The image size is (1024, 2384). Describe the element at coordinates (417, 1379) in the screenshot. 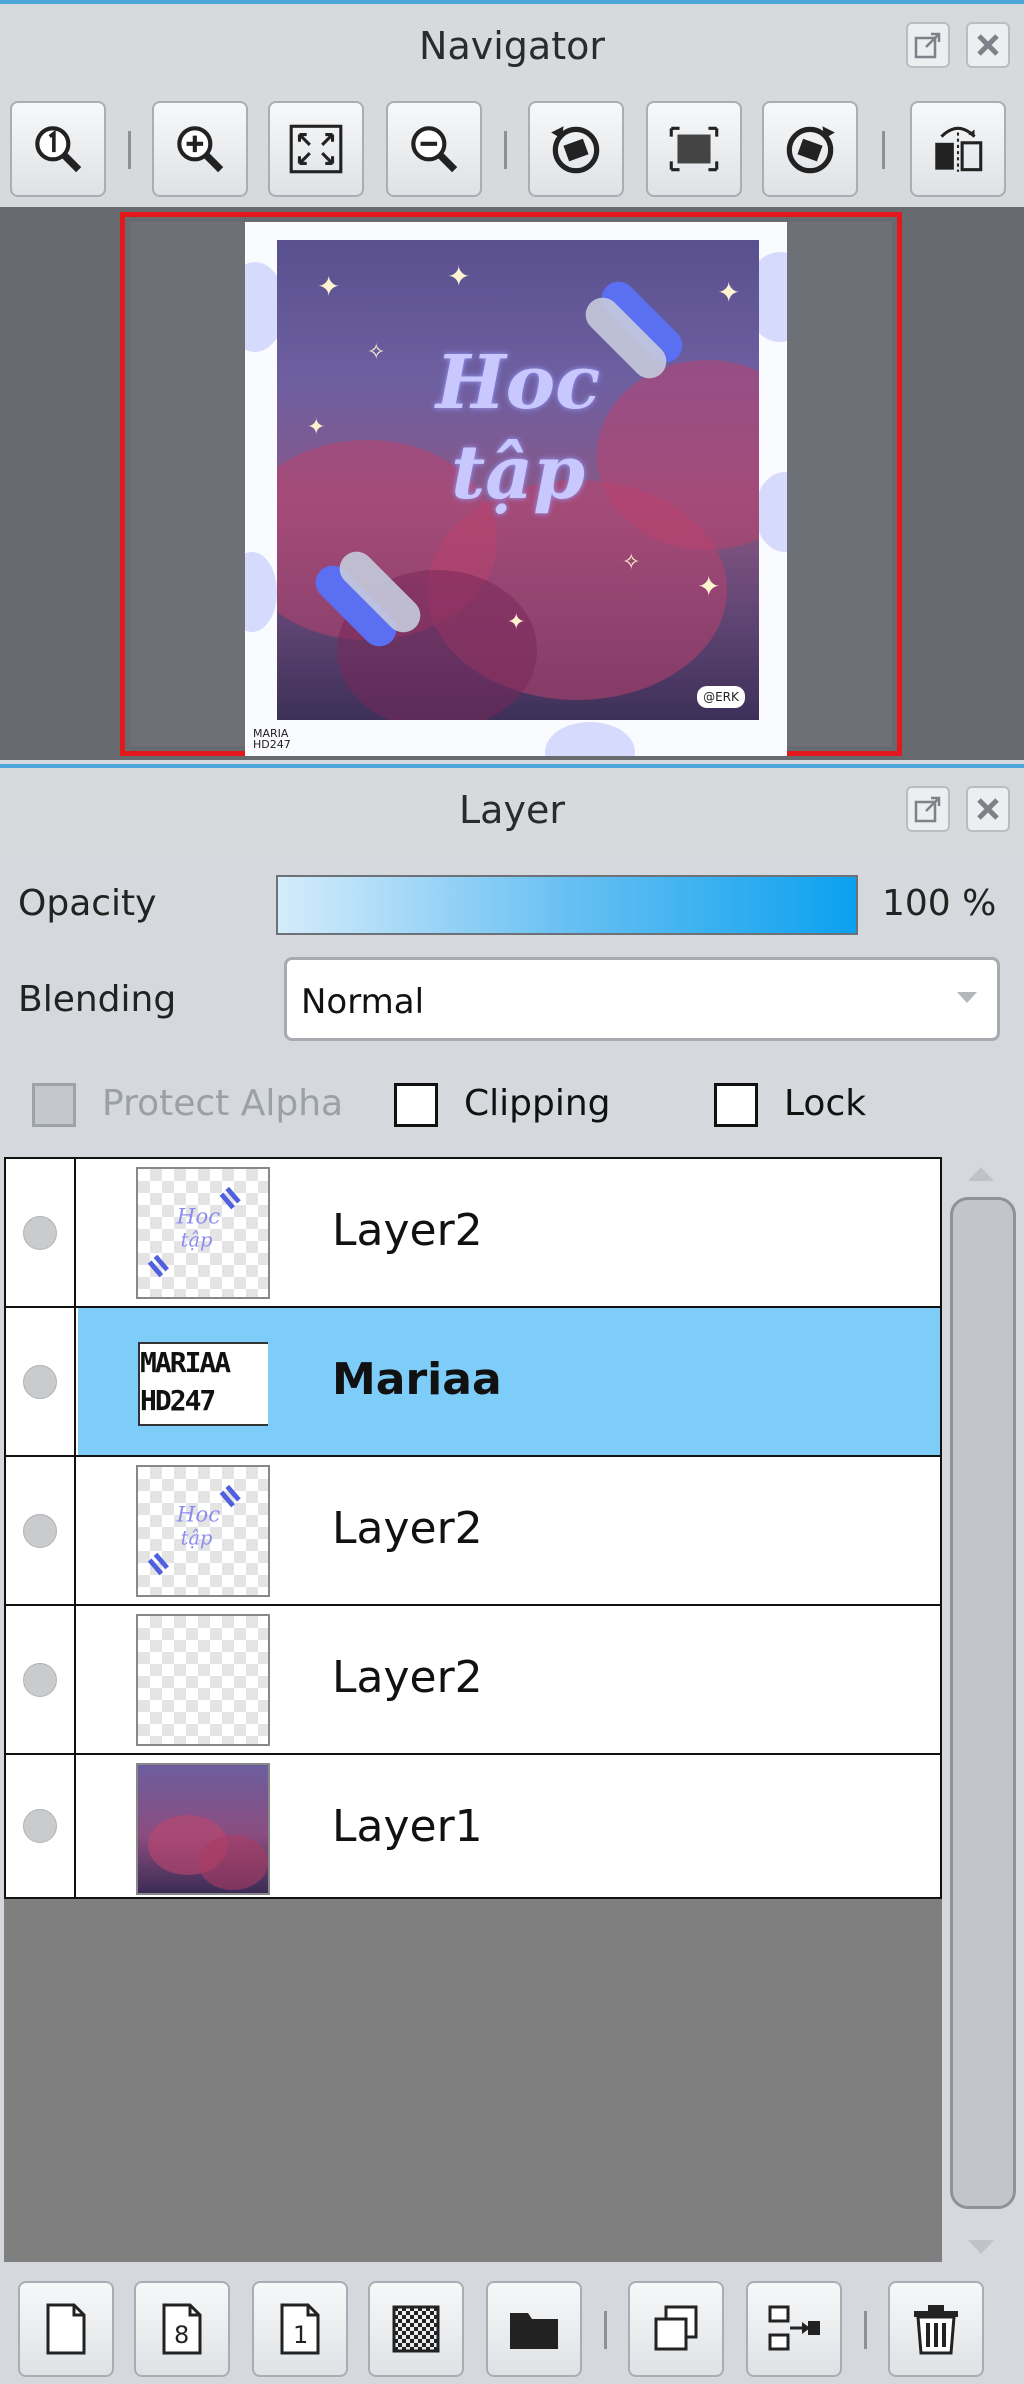

I see `layer-name: Mariaa` at that location.